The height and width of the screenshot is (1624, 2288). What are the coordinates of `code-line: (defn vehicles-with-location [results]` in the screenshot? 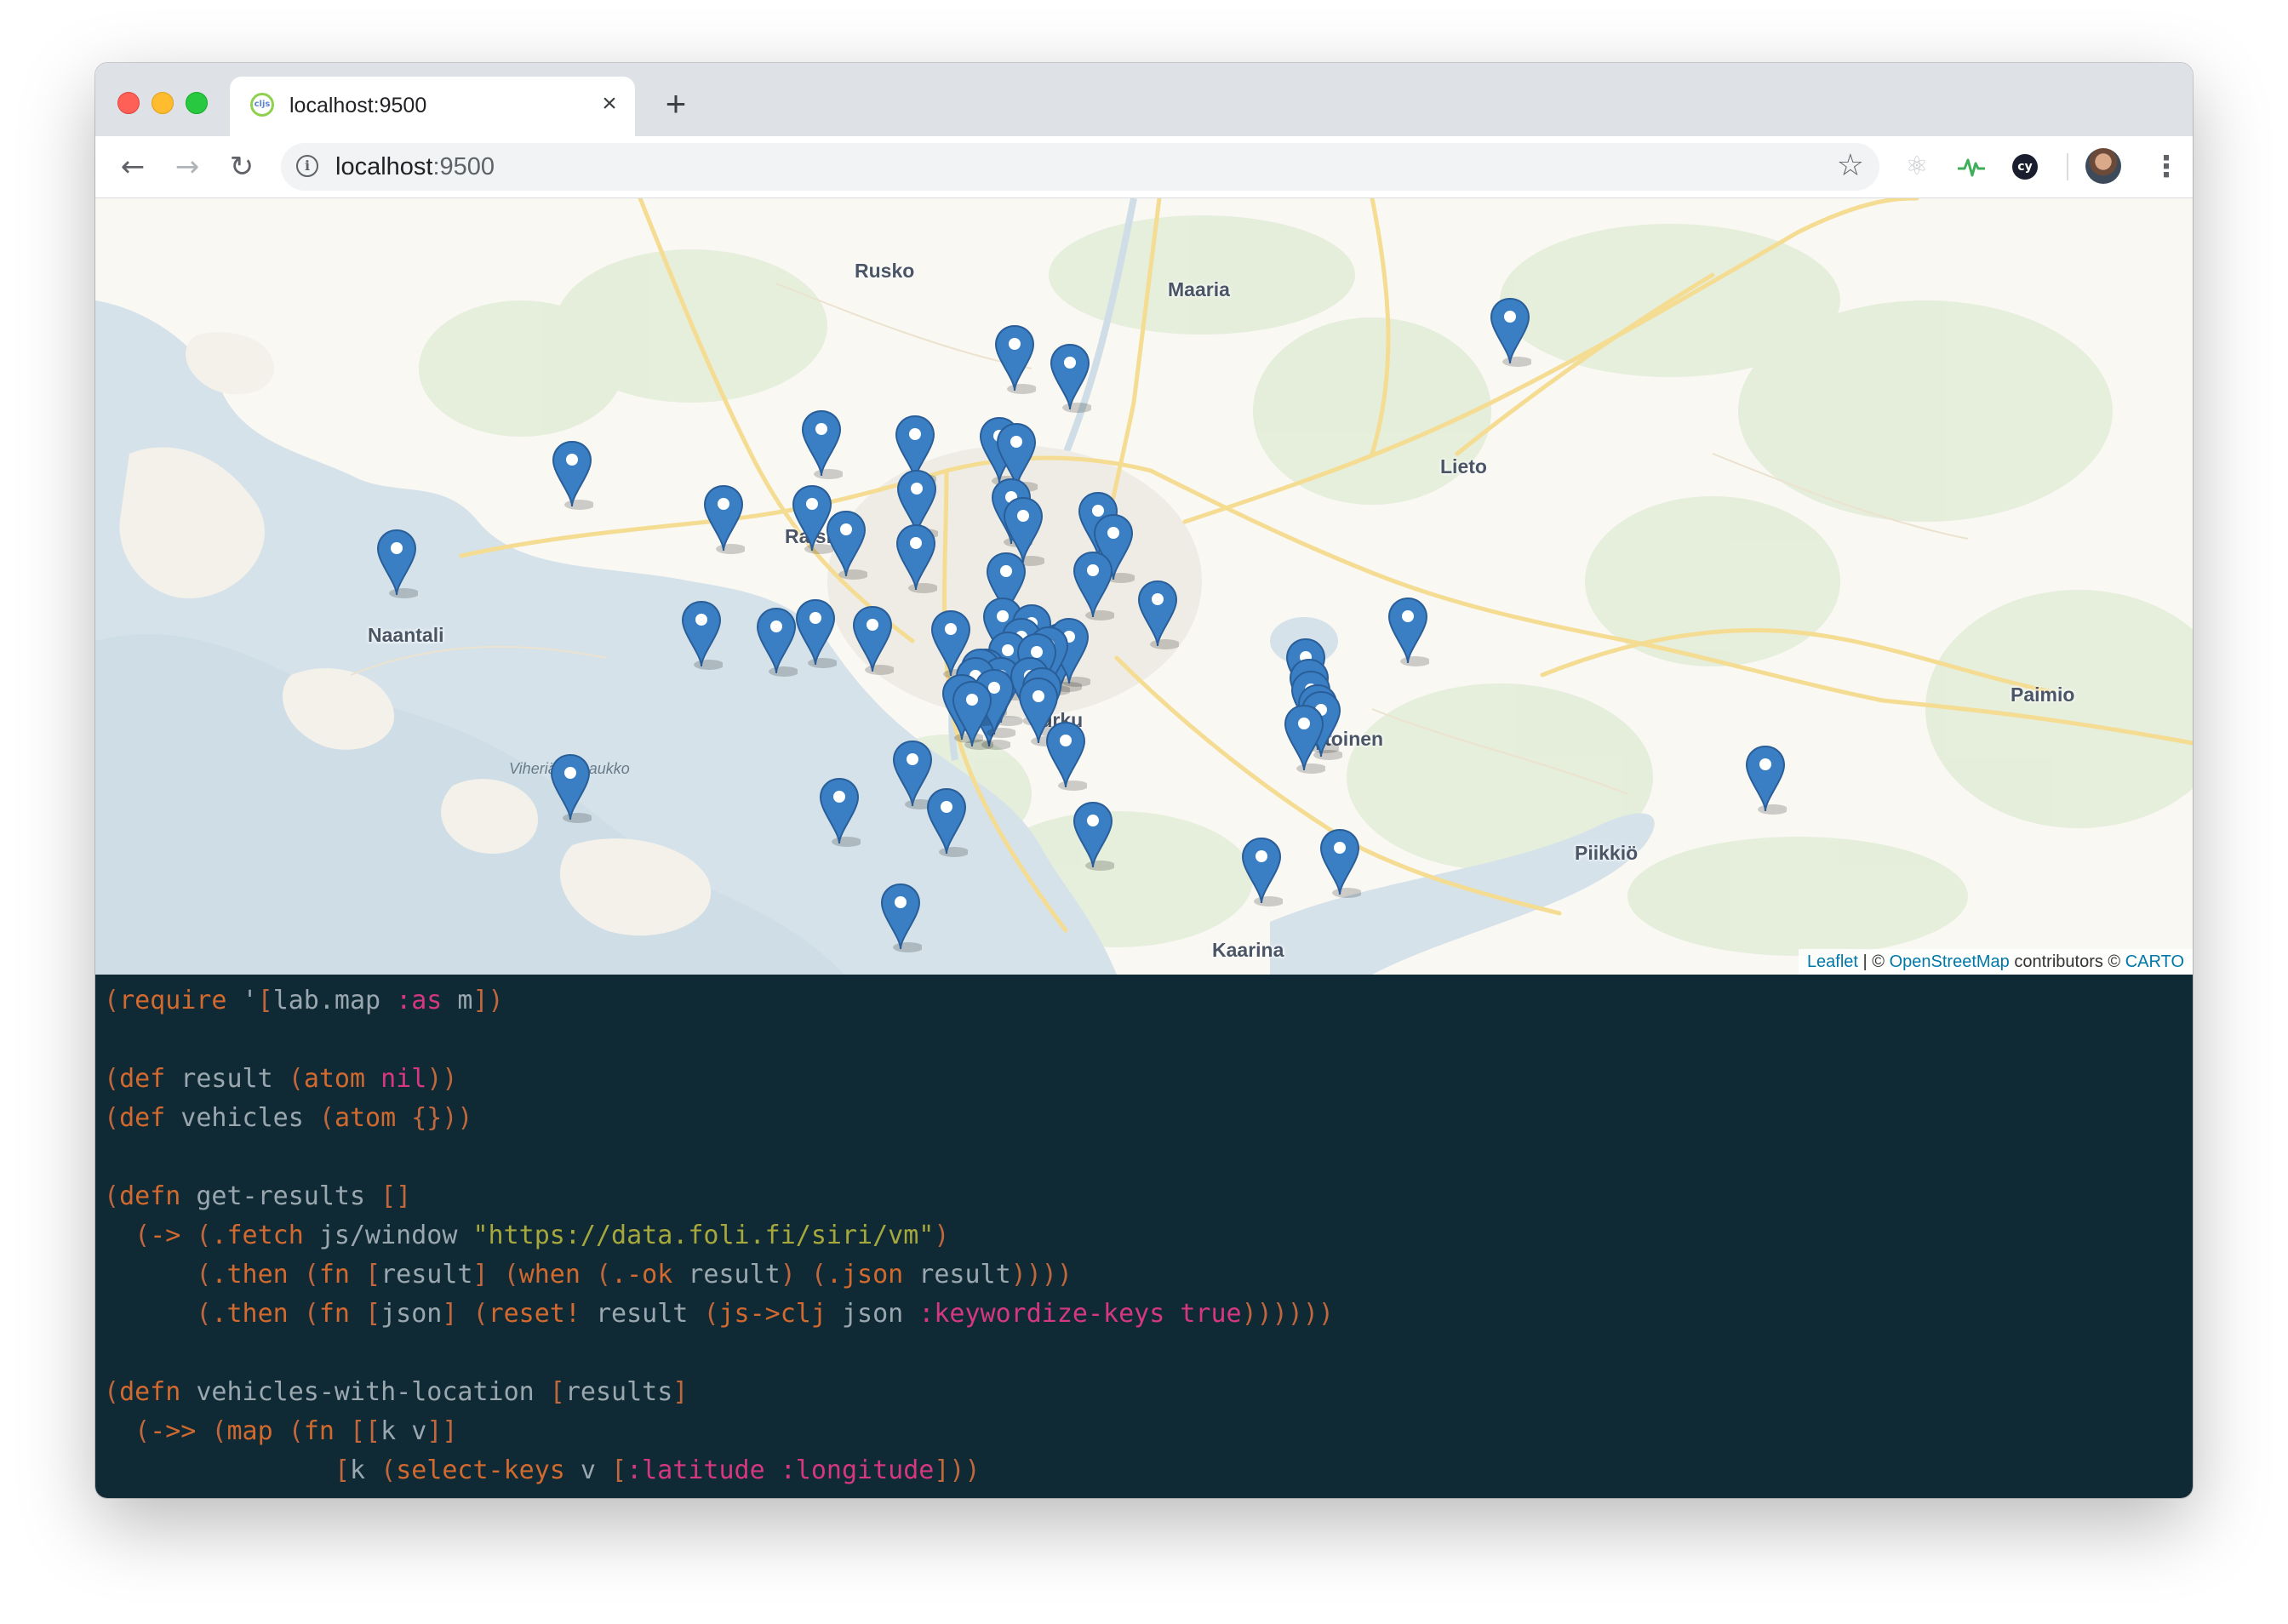 It's located at (396, 1392).